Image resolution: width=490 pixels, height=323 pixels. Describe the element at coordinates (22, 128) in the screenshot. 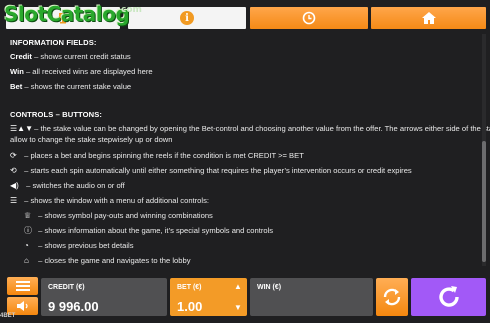

I see `stake-arrows-icon: ☰▲▼` at that location.